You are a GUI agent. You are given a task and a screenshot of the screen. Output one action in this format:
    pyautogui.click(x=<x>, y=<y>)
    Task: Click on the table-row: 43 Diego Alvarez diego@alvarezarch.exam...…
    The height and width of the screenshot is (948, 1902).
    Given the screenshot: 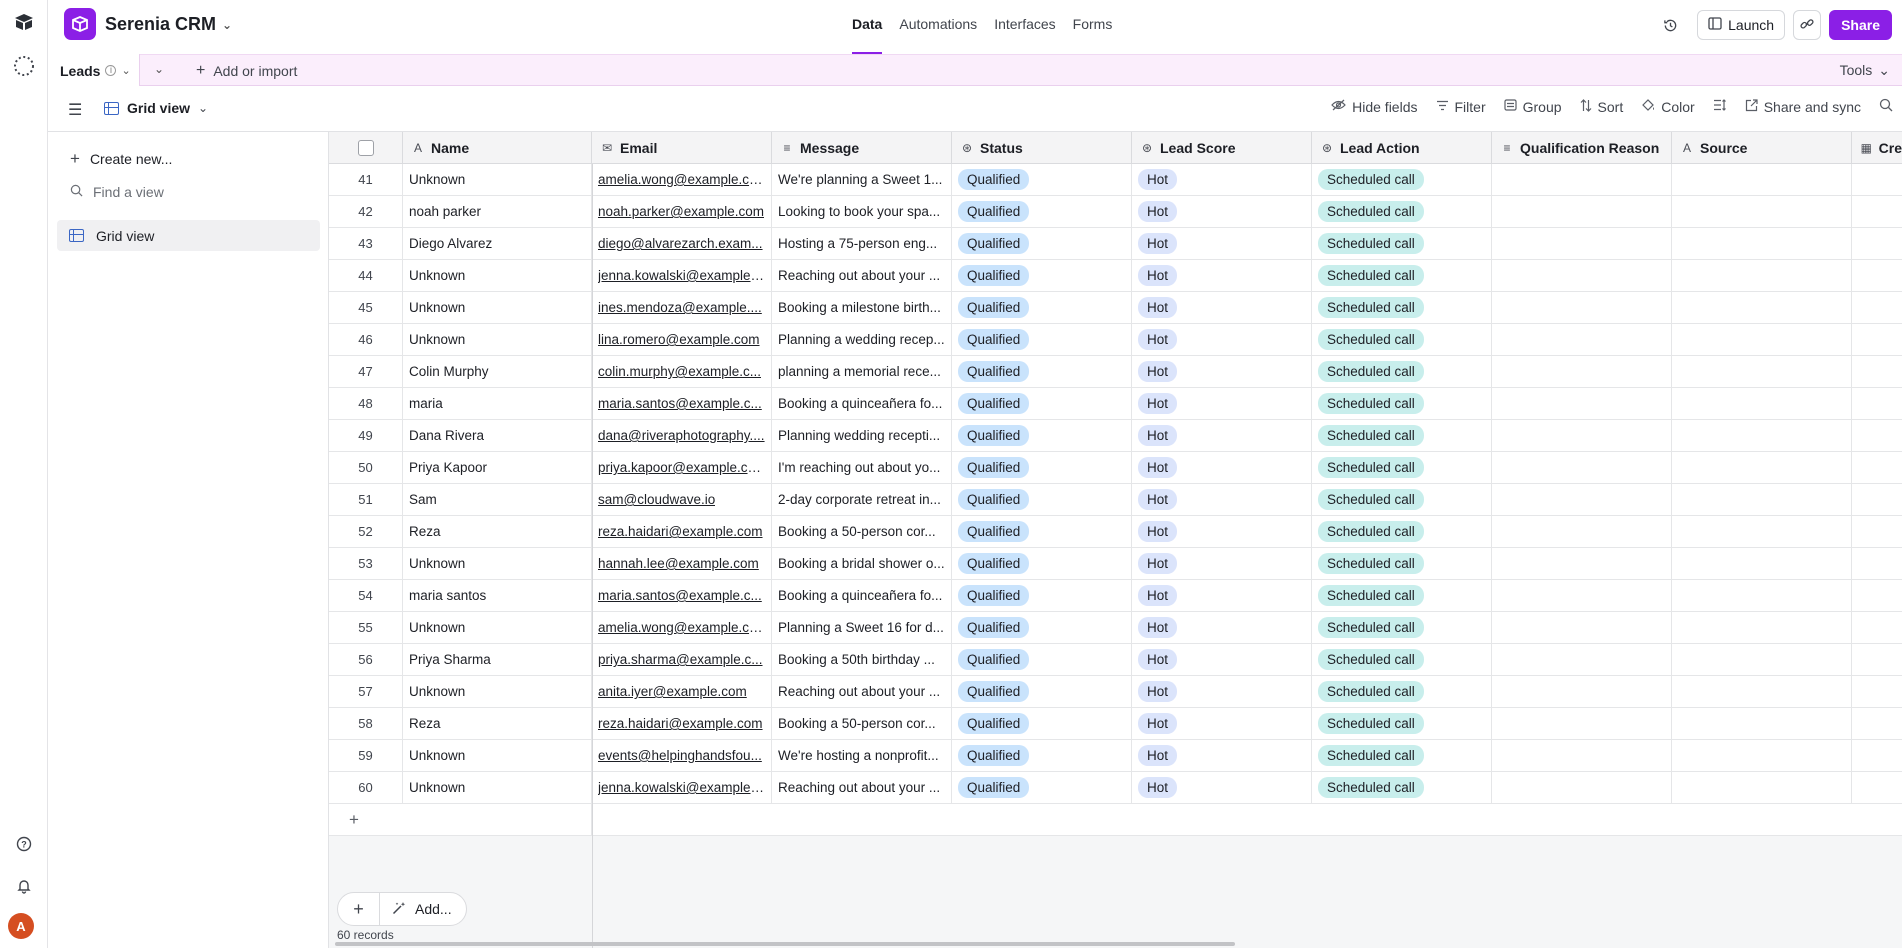 What is the action you would take?
    pyautogui.click(x=1115, y=244)
    